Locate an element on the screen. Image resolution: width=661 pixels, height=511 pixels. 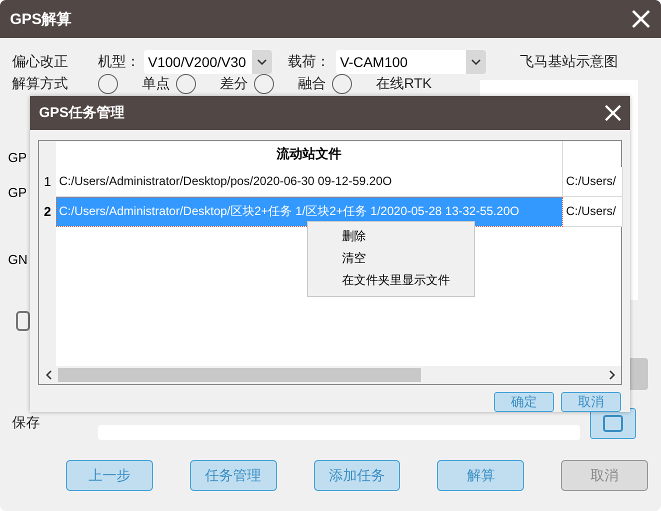
radio-label: 在线RTK is located at coordinates (404, 84).